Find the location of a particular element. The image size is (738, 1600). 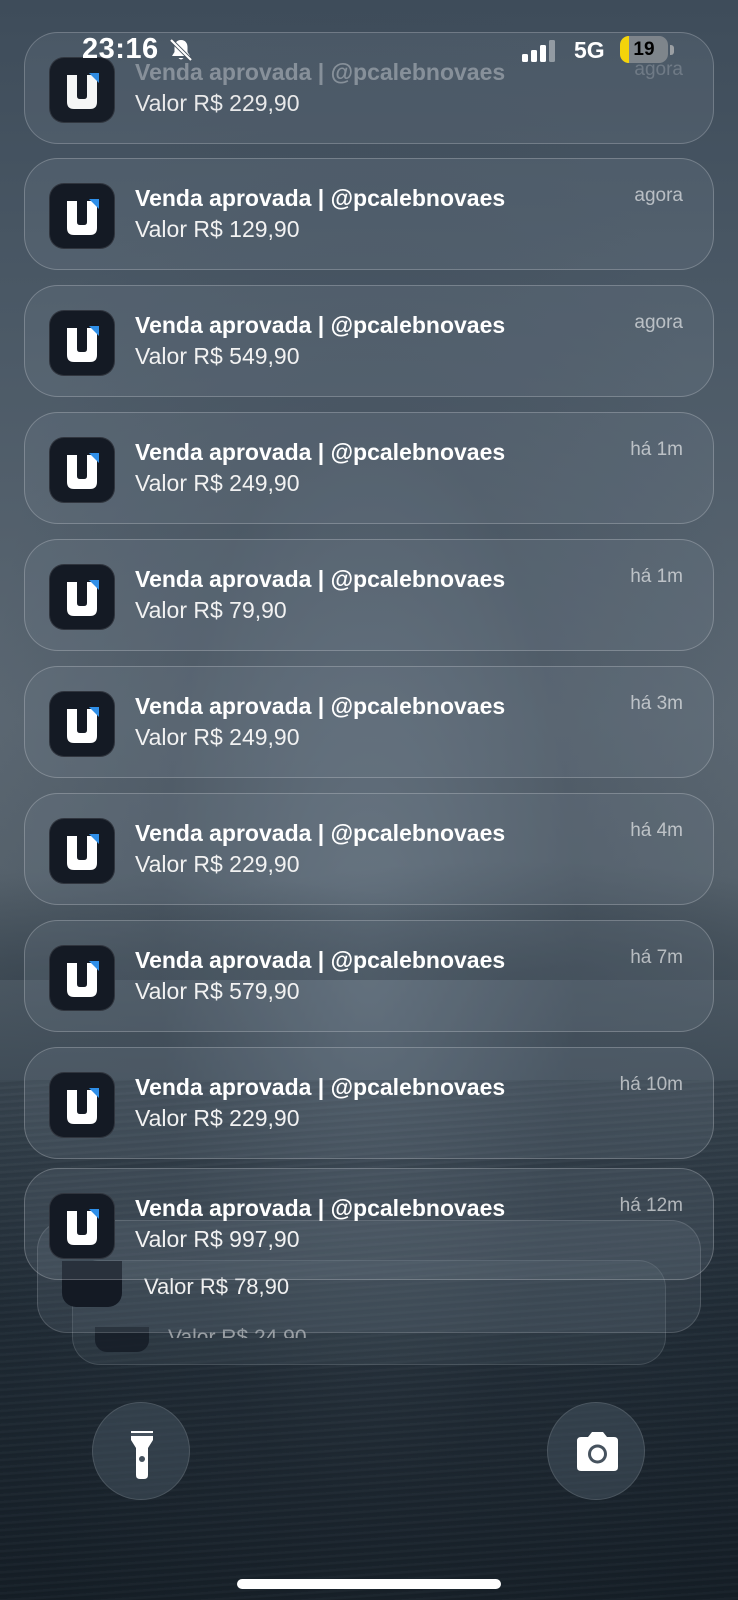

notification-body: Valor R$ 579,90 is located at coordinates (217, 991).